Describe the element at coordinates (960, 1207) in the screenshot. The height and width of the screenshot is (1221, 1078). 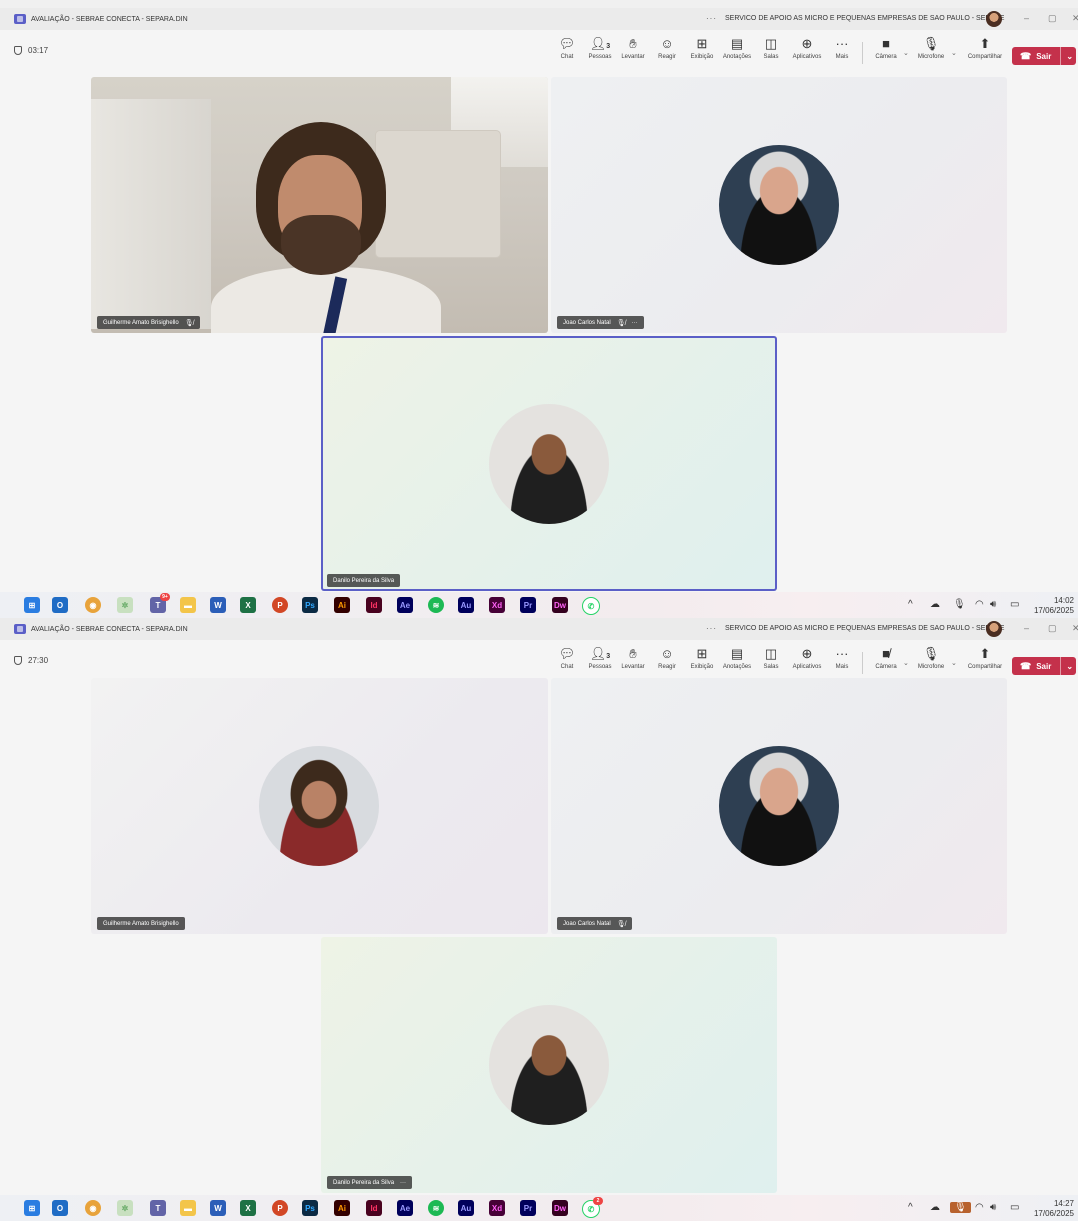
I see `microphone-active-icon: 🎙︎` at that location.